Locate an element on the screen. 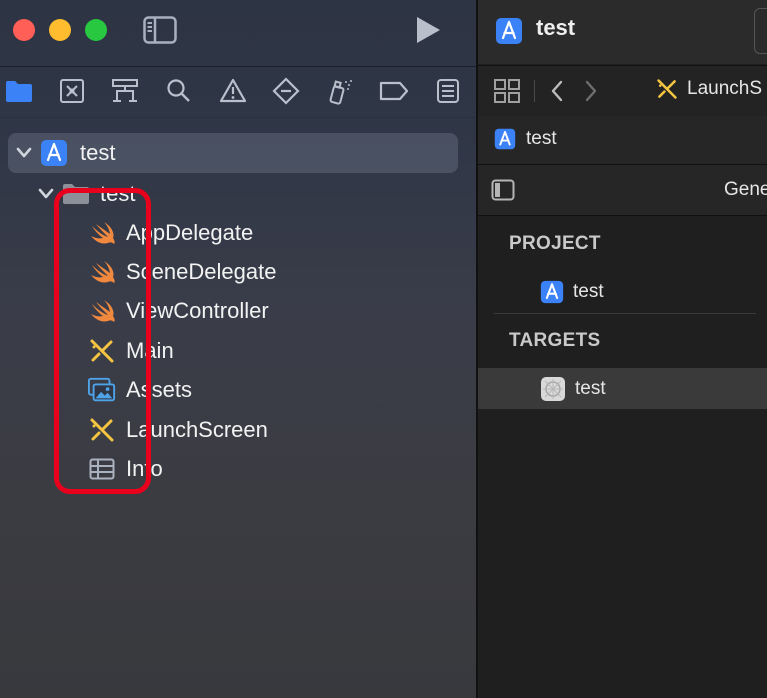  editor-tab-launchscreen: LaunchS is located at coordinates (709, 89).